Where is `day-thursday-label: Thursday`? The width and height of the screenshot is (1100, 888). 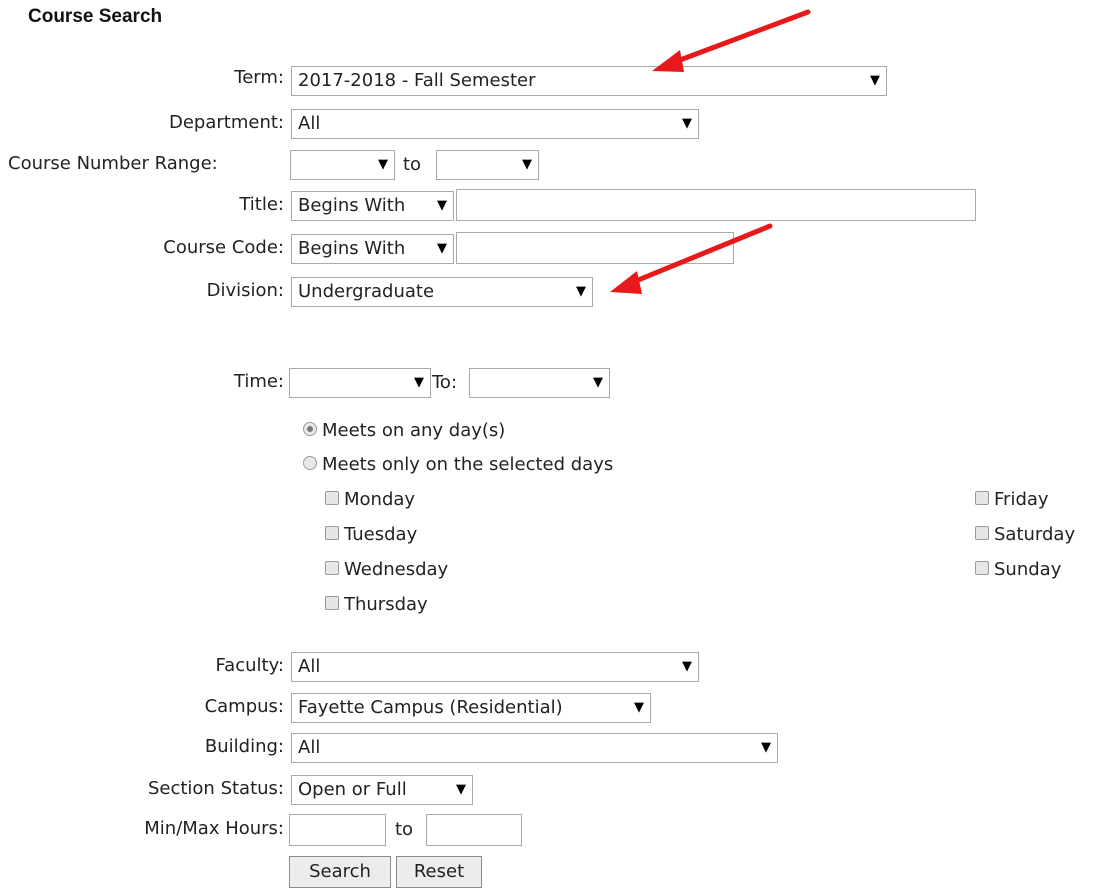
day-thursday-label: Thursday is located at coordinates (386, 604).